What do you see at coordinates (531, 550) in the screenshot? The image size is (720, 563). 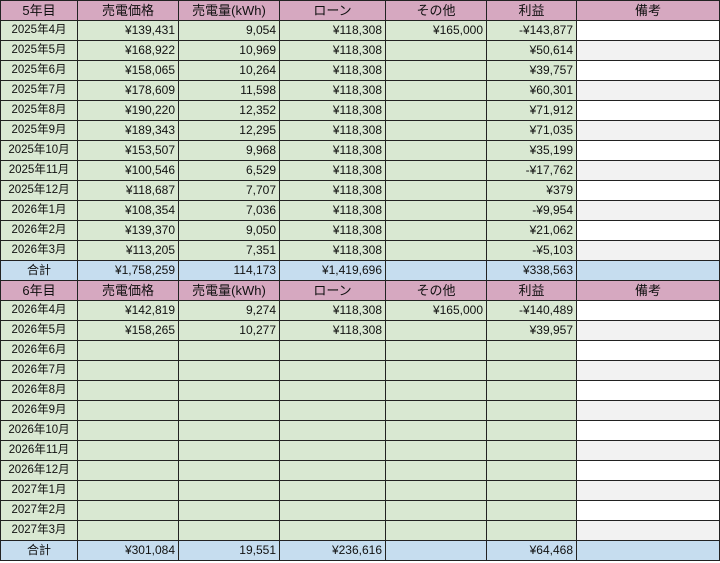 I see `total-profit-cell: ¥64,468` at bounding box center [531, 550].